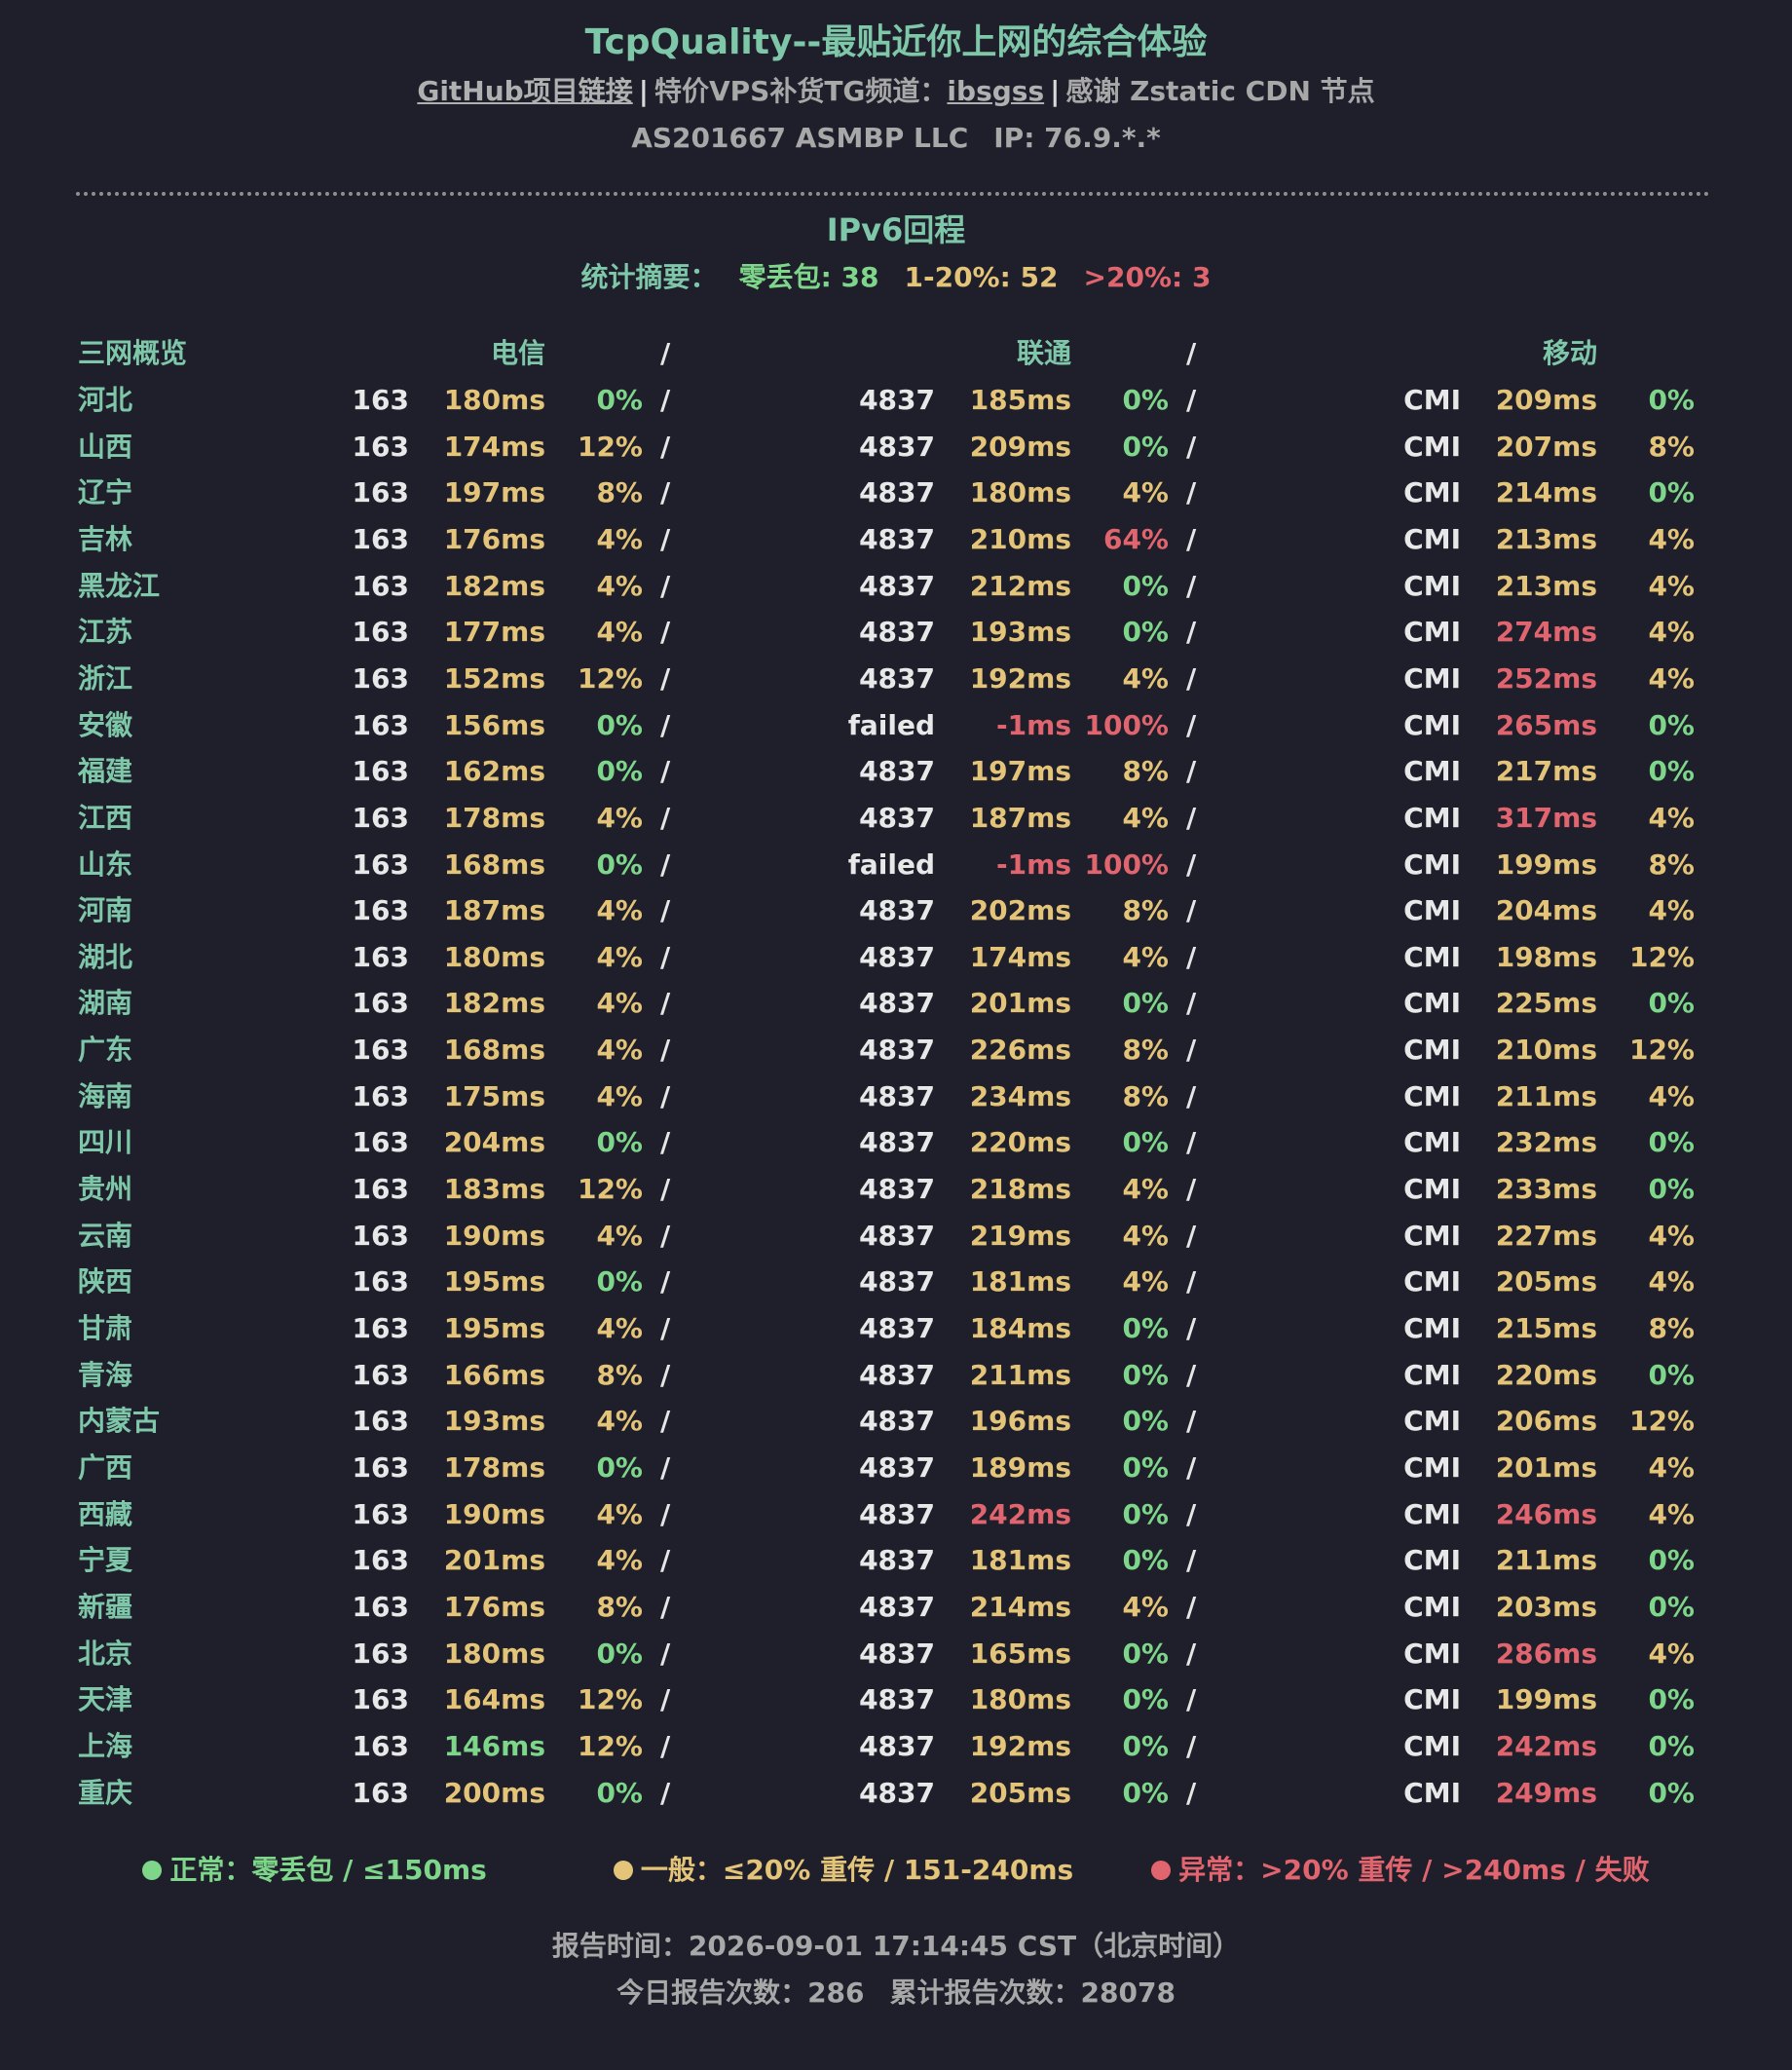 The image size is (1792, 2070). I want to click on header-unicom: 联通, so click(1043, 353).